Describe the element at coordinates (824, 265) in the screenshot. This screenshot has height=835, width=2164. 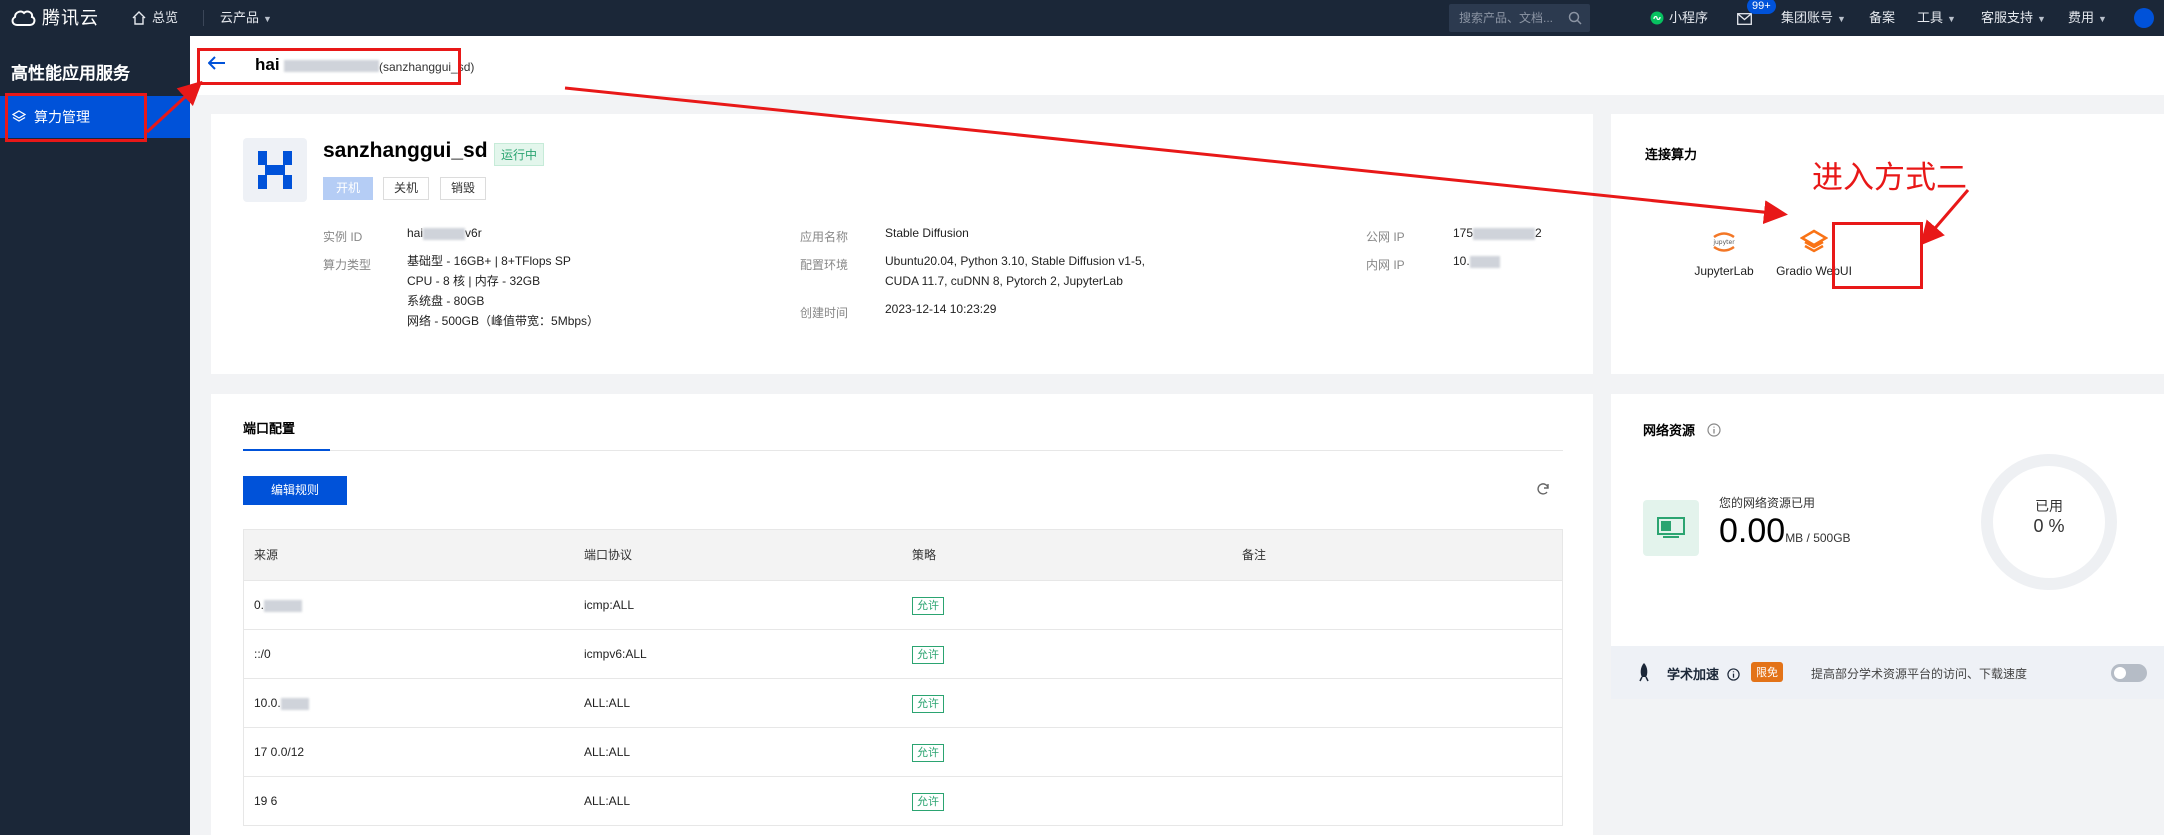
I see `env-label: 配置环境` at that location.